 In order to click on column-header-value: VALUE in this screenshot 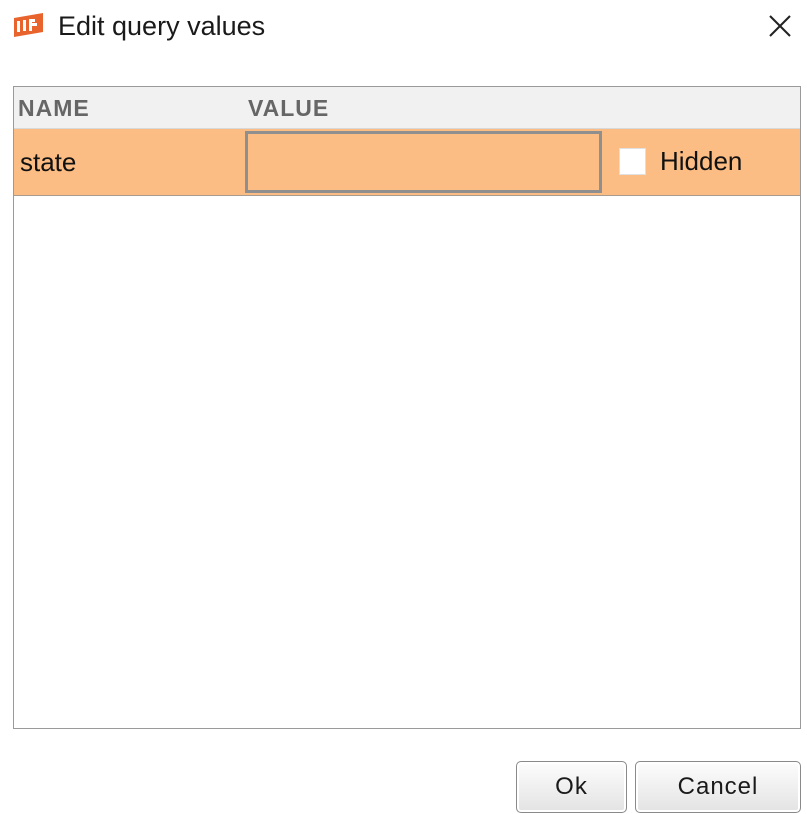, I will do `click(288, 108)`.